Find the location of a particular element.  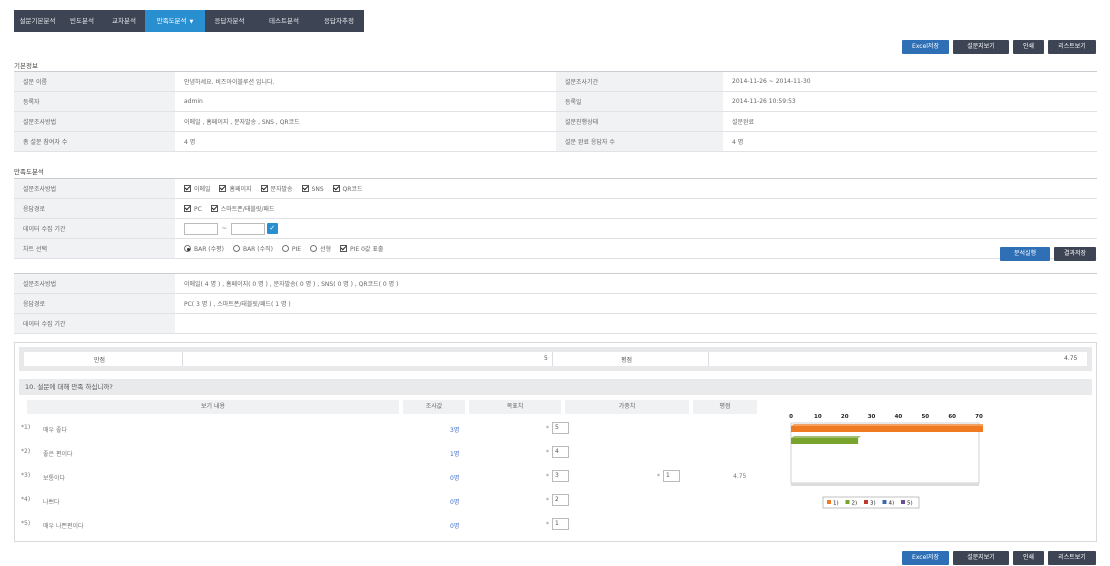

chart-pie-option: PIE is located at coordinates (291, 249).